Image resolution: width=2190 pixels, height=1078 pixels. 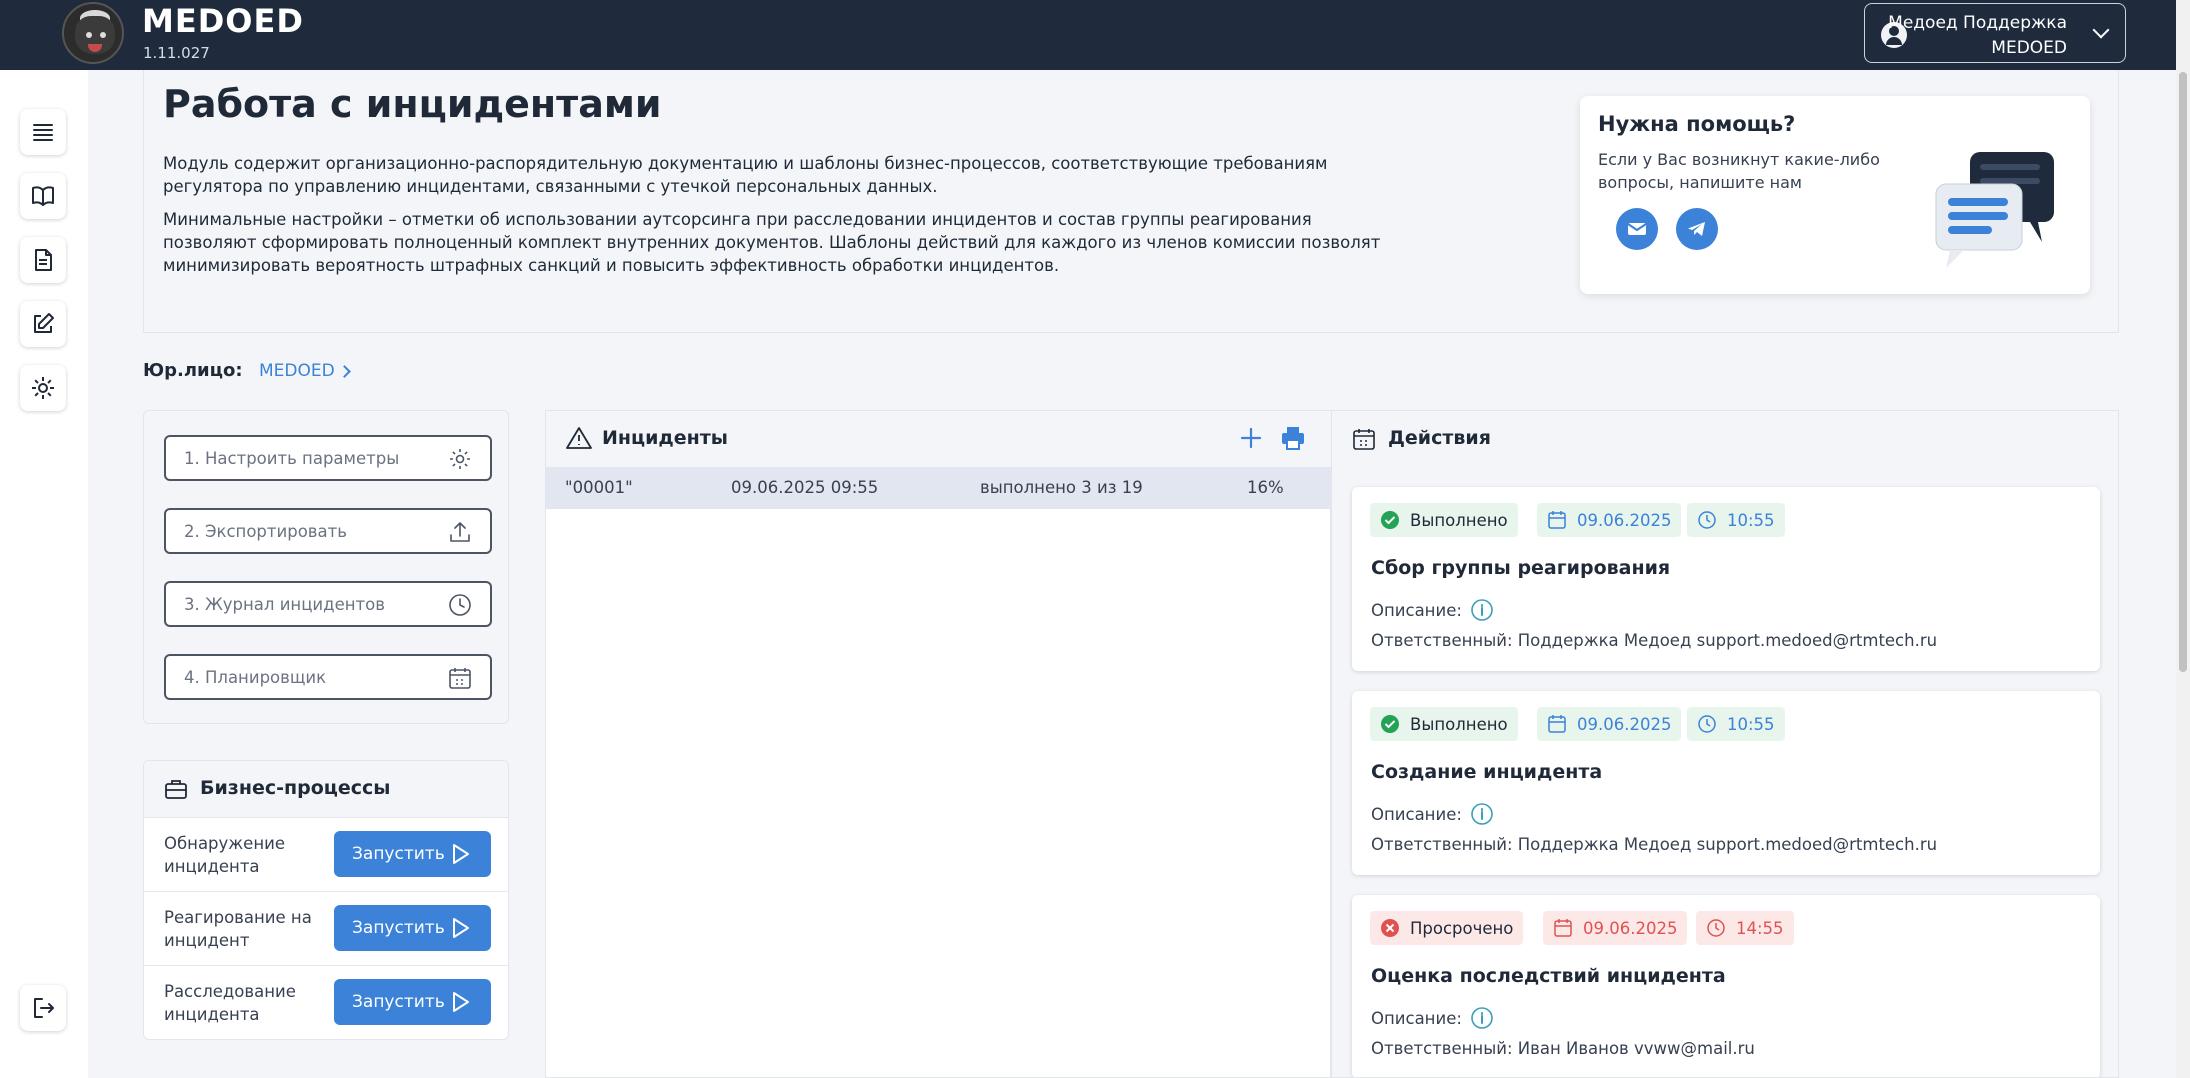 What do you see at coordinates (1548, 976) in the screenshot?
I see `action-title: Оценка последствий инцидента` at bounding box center [1548, 976].